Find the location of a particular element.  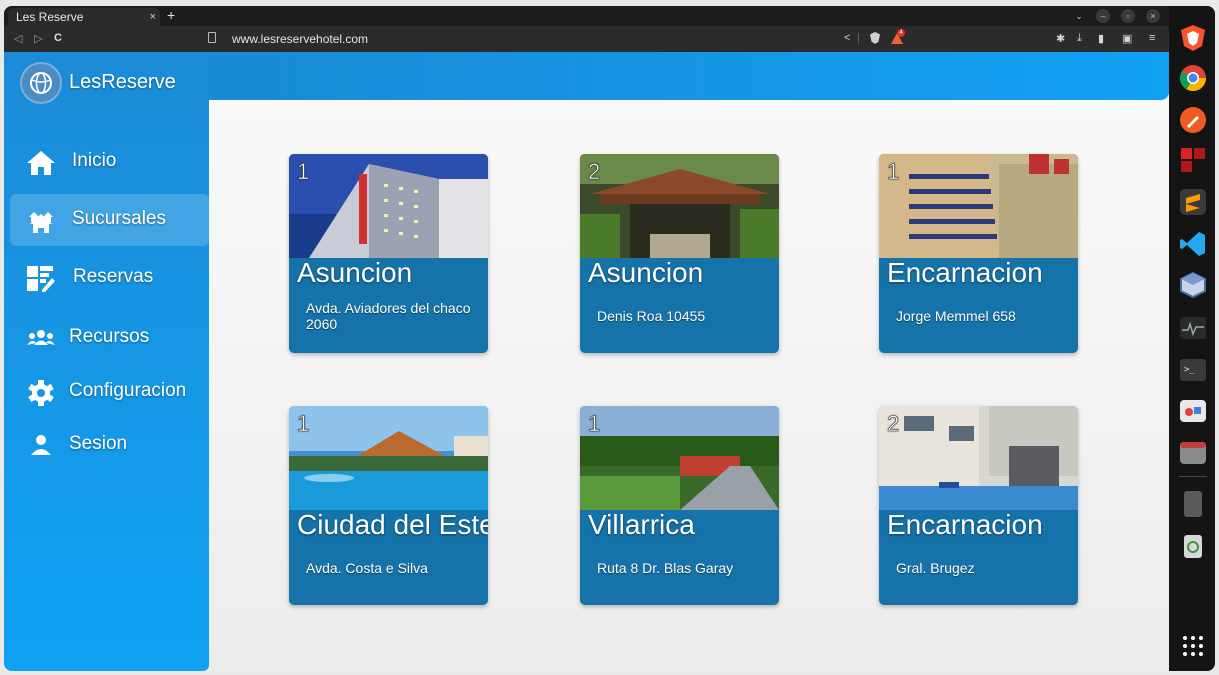

restore-icon: ▫ is located at coordinates (1128, 16).